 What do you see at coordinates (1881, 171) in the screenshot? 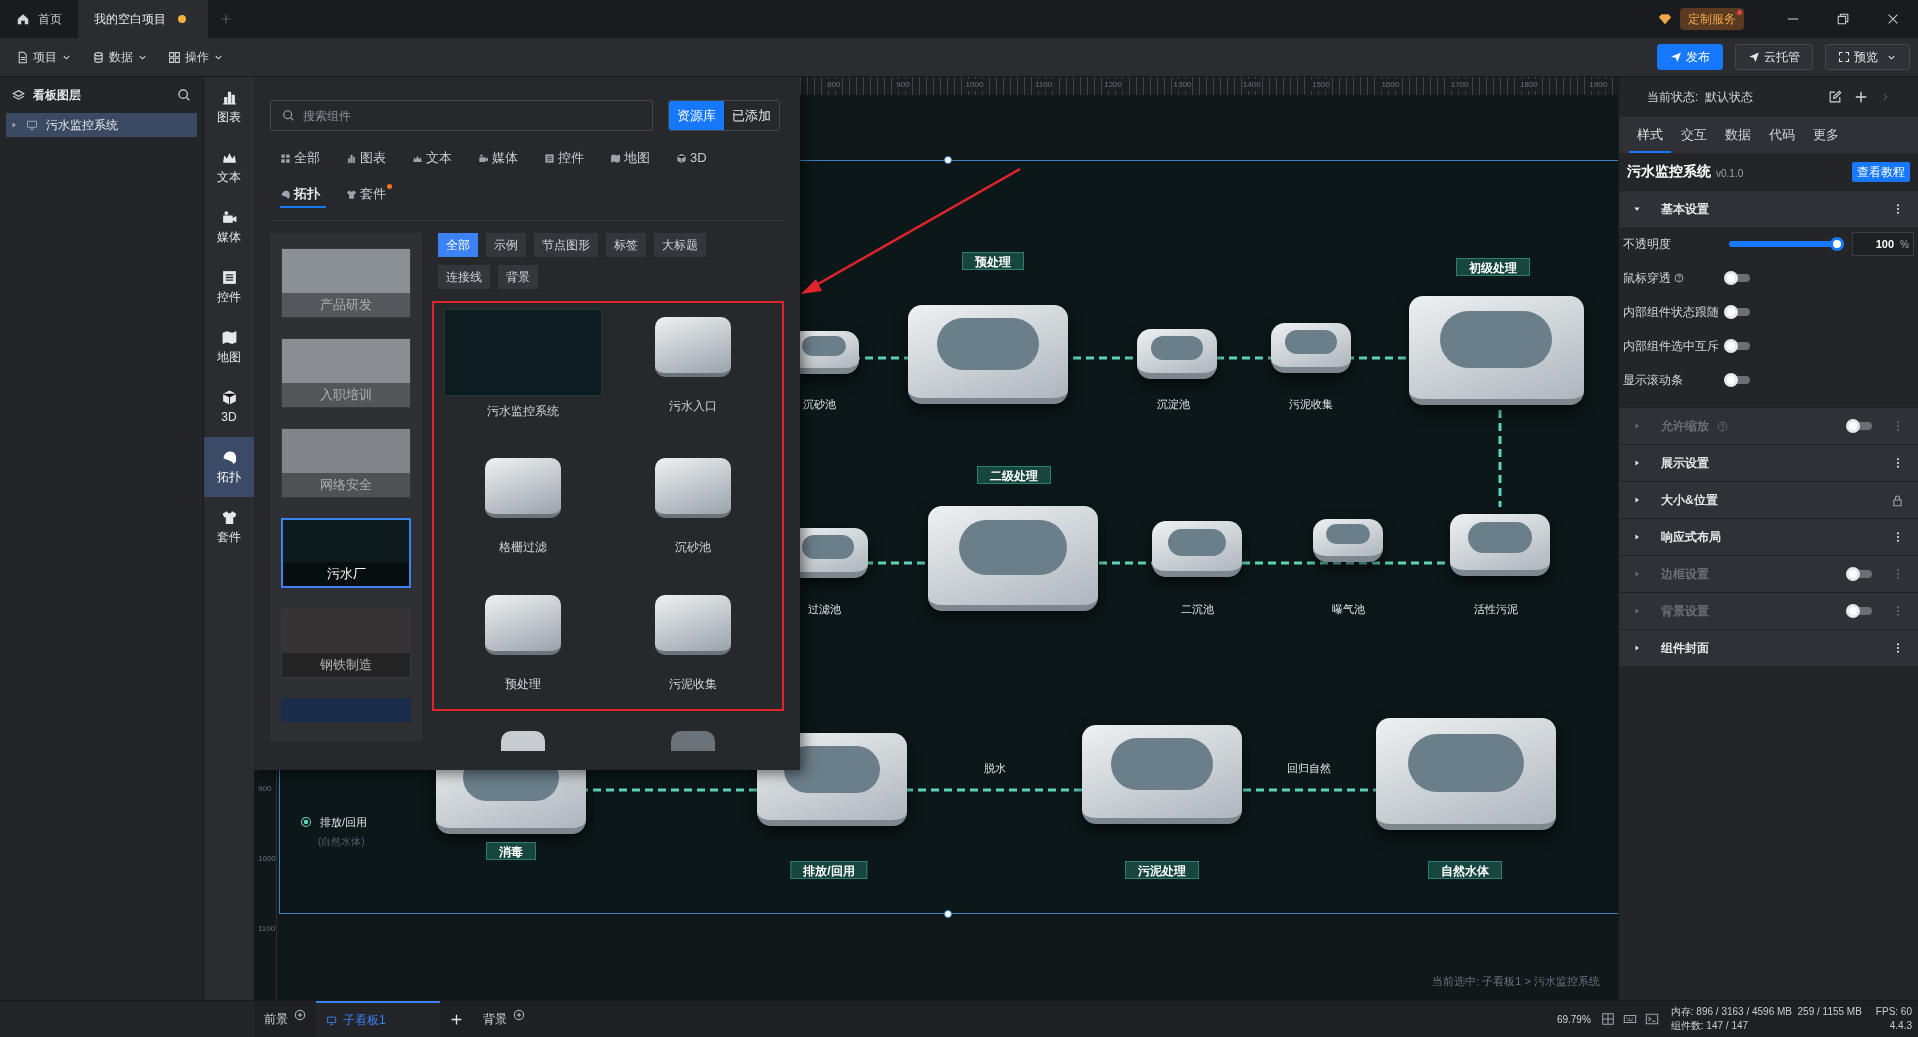
I see `tutorial-button: 查看教程` at bounding box center [1881, 171].